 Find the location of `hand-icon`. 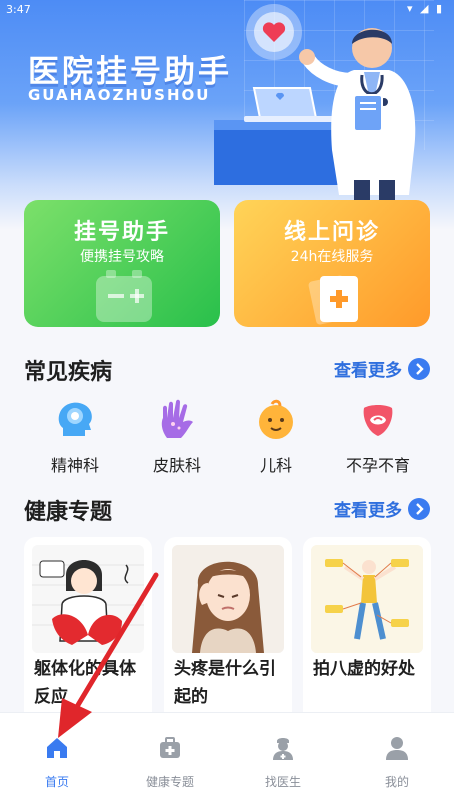

hand-icon is located at coordinates (177, 418).